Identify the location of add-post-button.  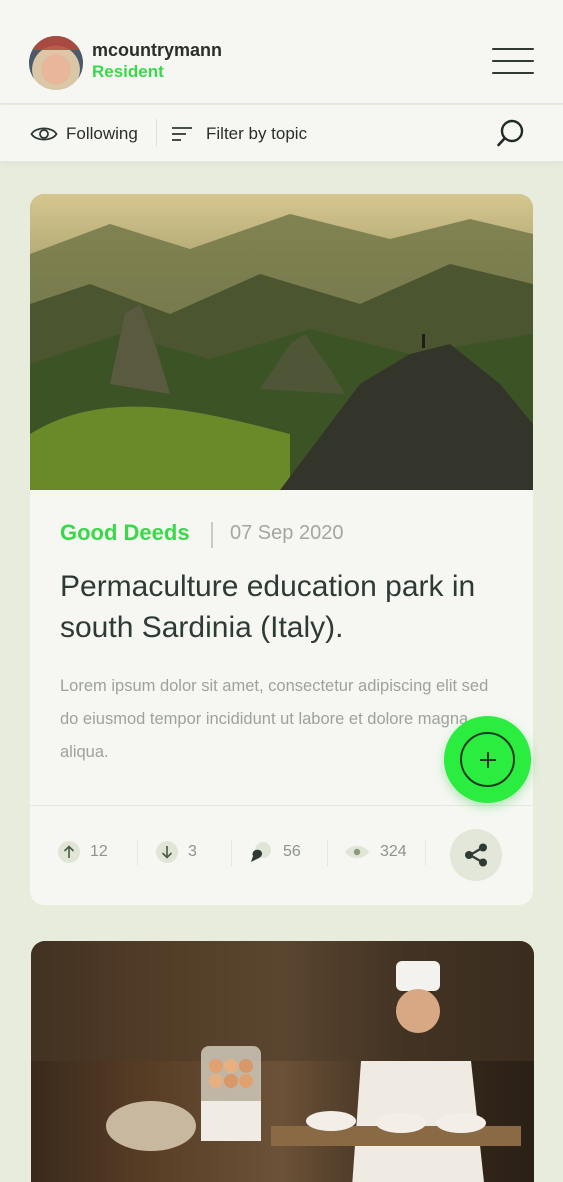
(487, 759).